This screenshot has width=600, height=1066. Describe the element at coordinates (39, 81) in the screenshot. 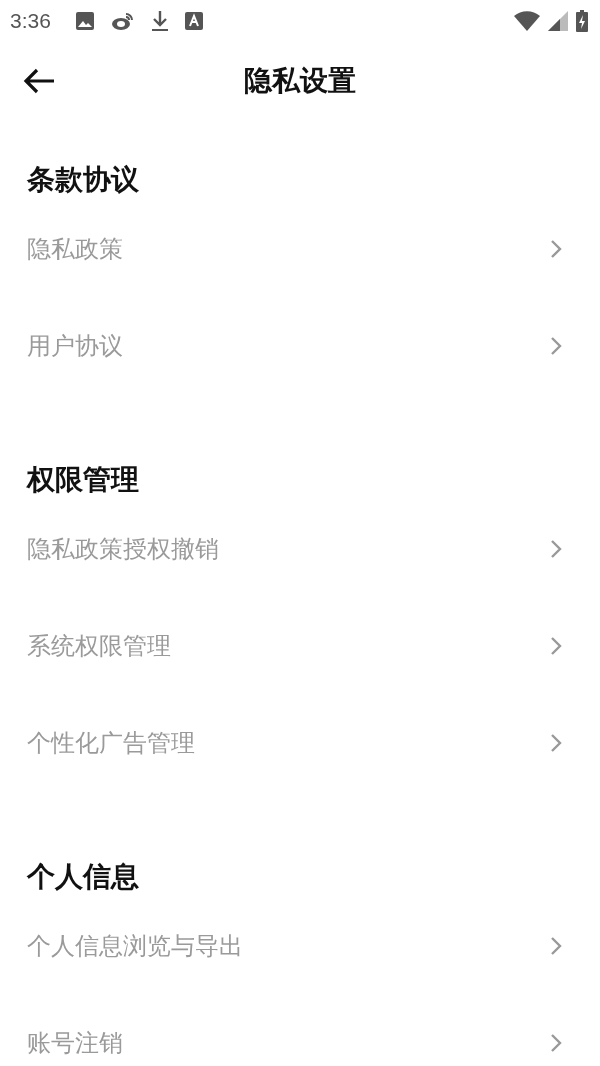

I see `back-button` at that location.